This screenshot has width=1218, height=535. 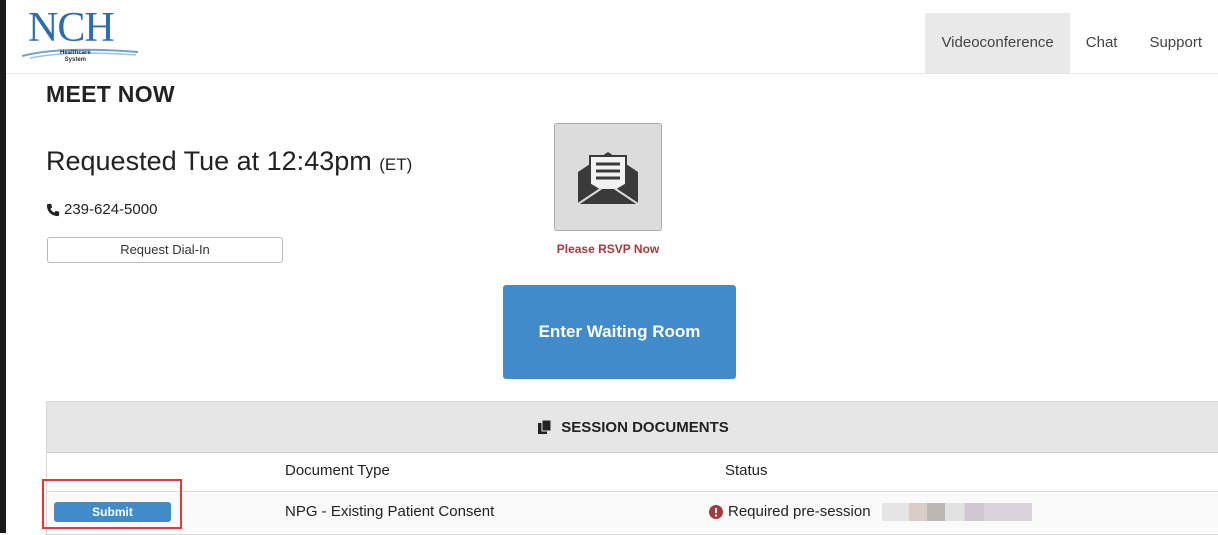 What do you see at coordinates (645, 427) in the screenshot?
I see `session-documents-title: SESSION DOCUMENTS` at bounding box center [645, 427].